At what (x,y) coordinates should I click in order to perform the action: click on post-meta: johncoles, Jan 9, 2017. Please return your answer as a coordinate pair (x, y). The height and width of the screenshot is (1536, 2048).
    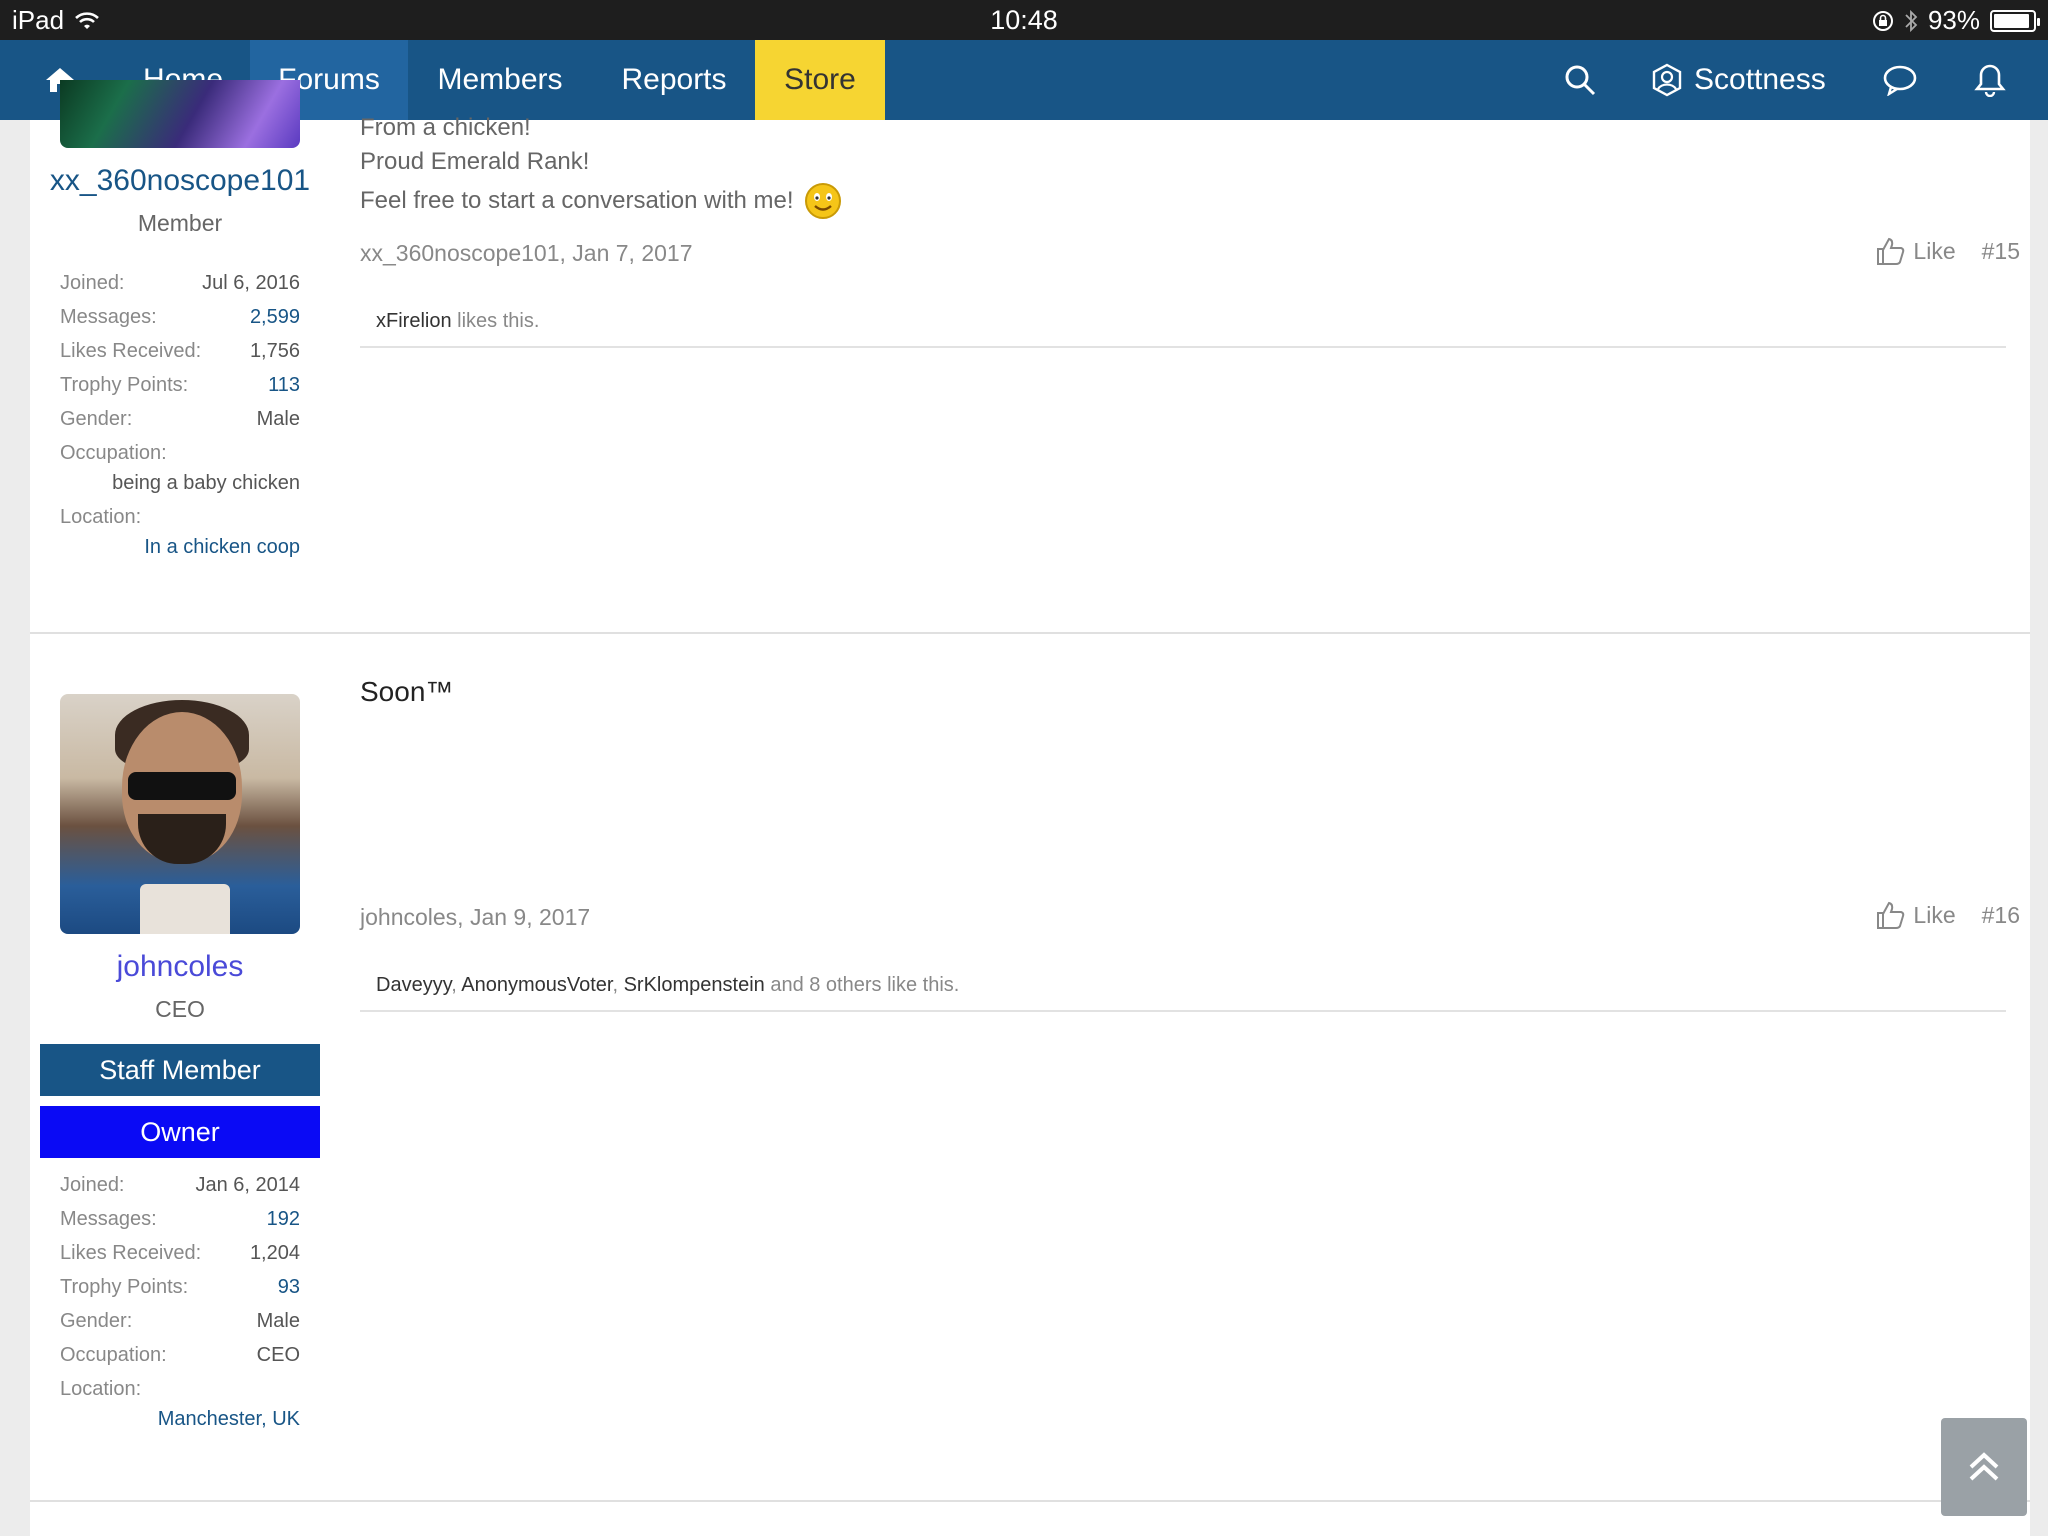
    Looking at the image, I should click on (475, 917).